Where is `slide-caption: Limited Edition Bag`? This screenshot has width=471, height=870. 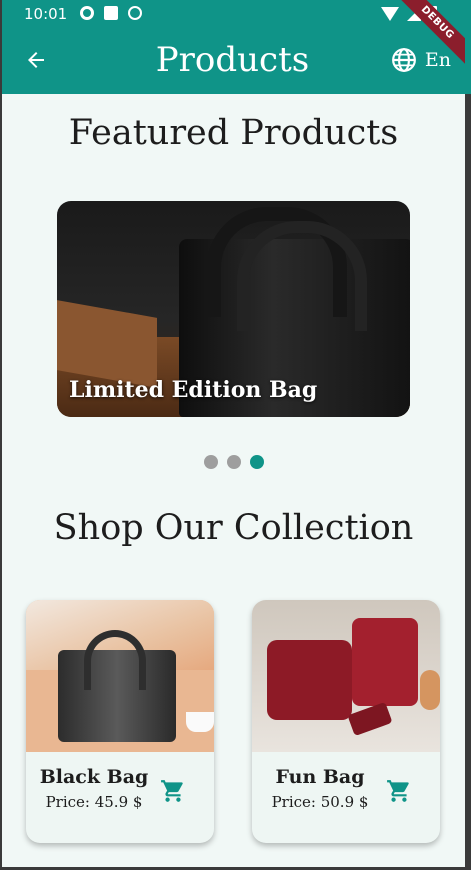
slide-caption: Limited Edition Bag is located at coordinates (193, 390).